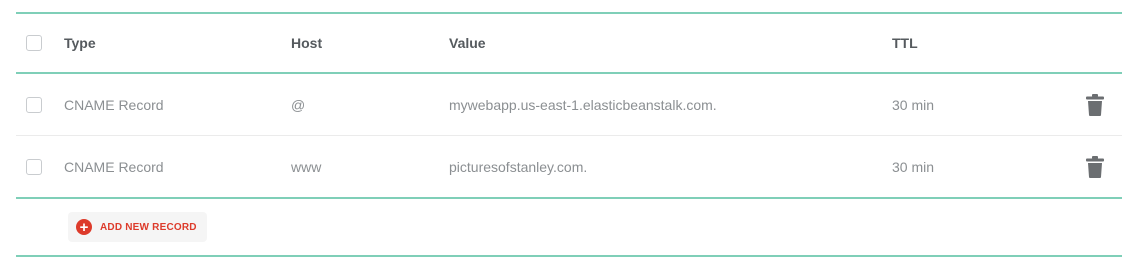 The width and height of the screenshot is (1146, 268). What do you see at coordinates (306, 43) in the screenshot?
I see `column-header-host: Host` at bounding box center [306, 43].